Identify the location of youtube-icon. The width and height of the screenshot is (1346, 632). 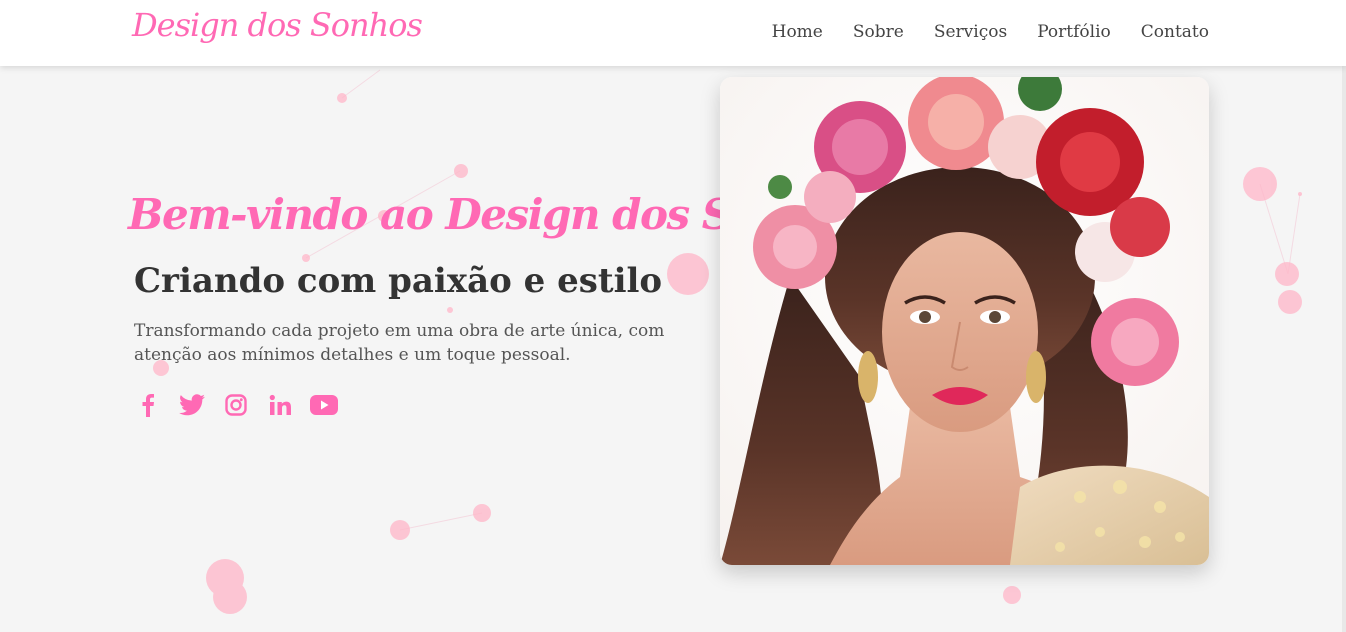
(324, 405).